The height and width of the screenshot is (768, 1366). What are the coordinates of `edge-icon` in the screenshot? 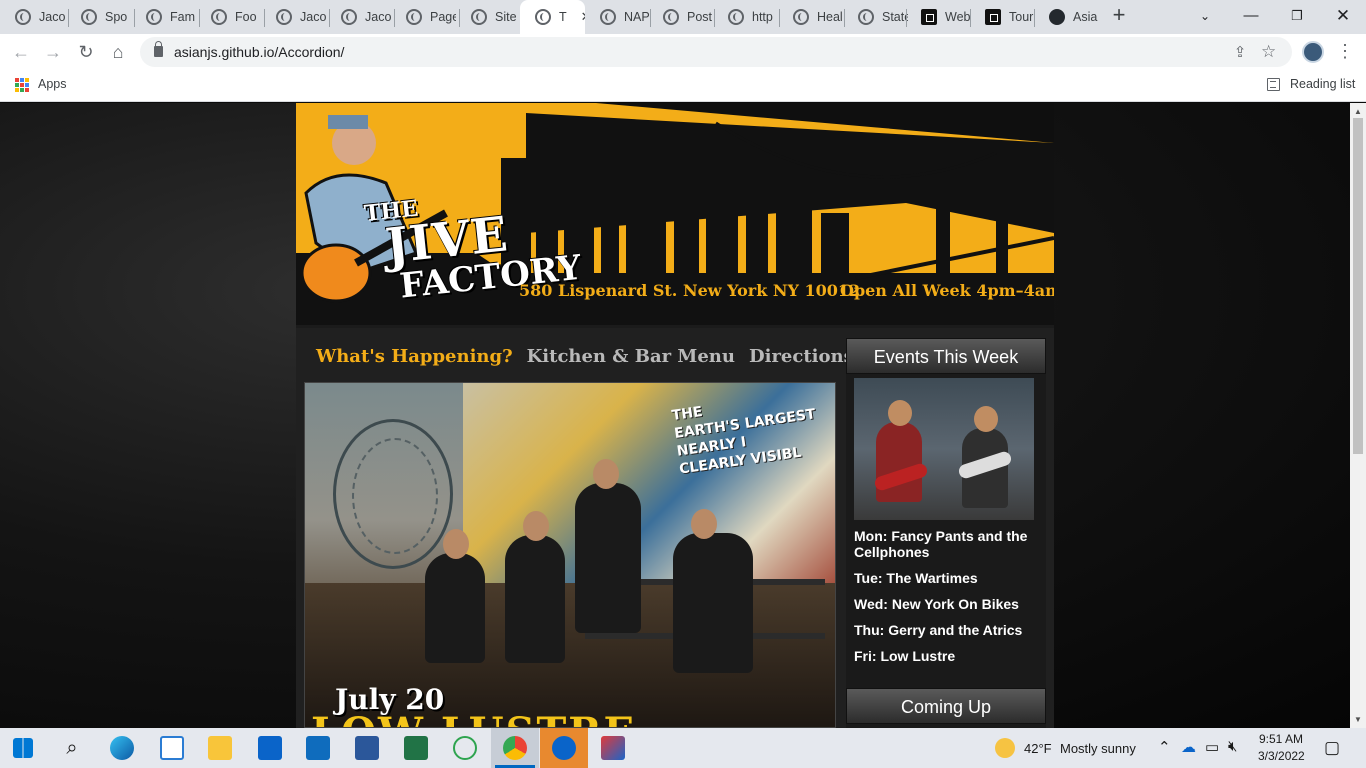 It's located at (122, 748).